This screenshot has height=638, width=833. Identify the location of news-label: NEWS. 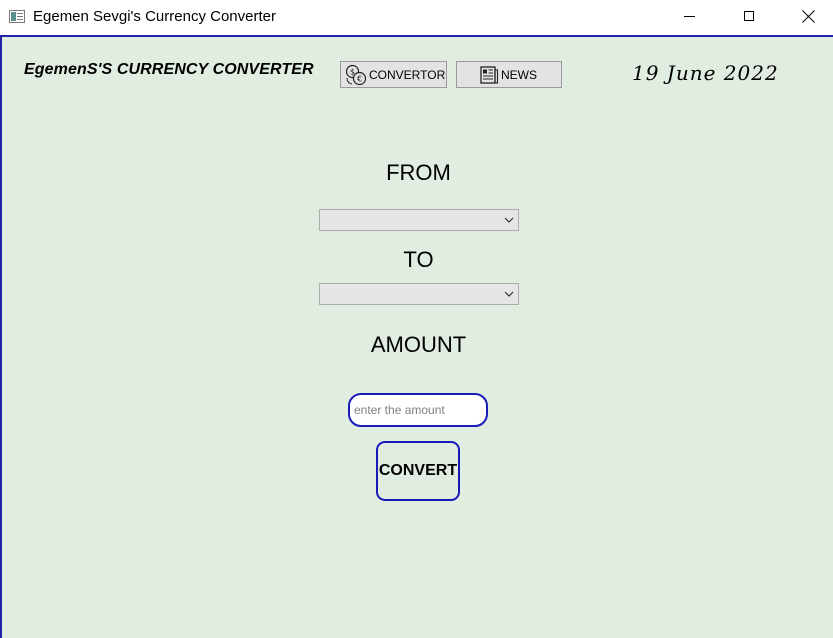
(519, 74).